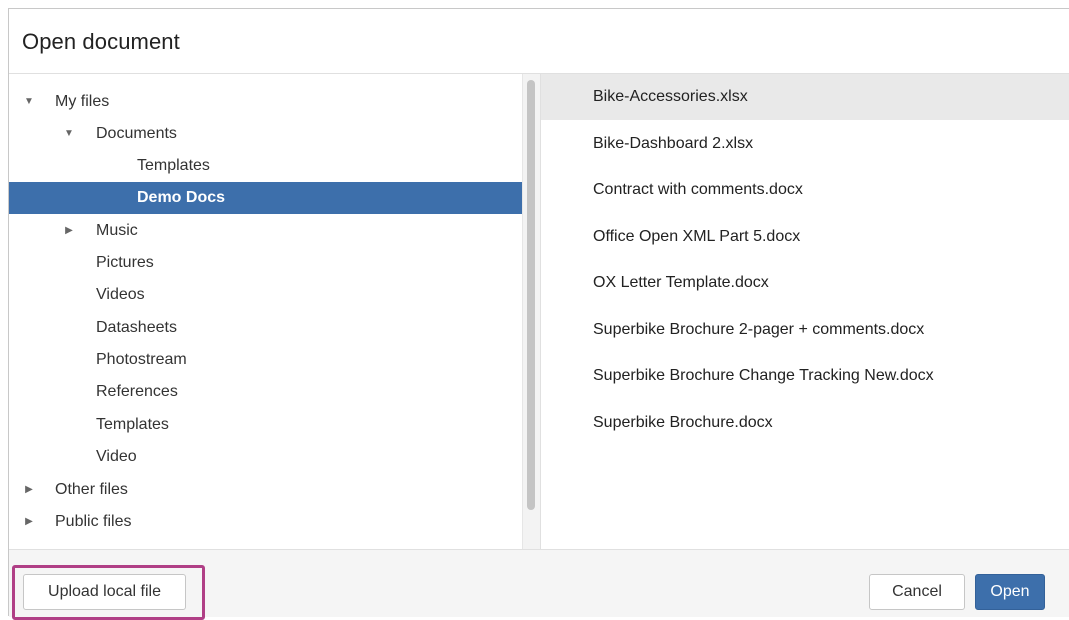  I want to click on dialog-footer: Upload local file Cancel Open, so click(539, 584).